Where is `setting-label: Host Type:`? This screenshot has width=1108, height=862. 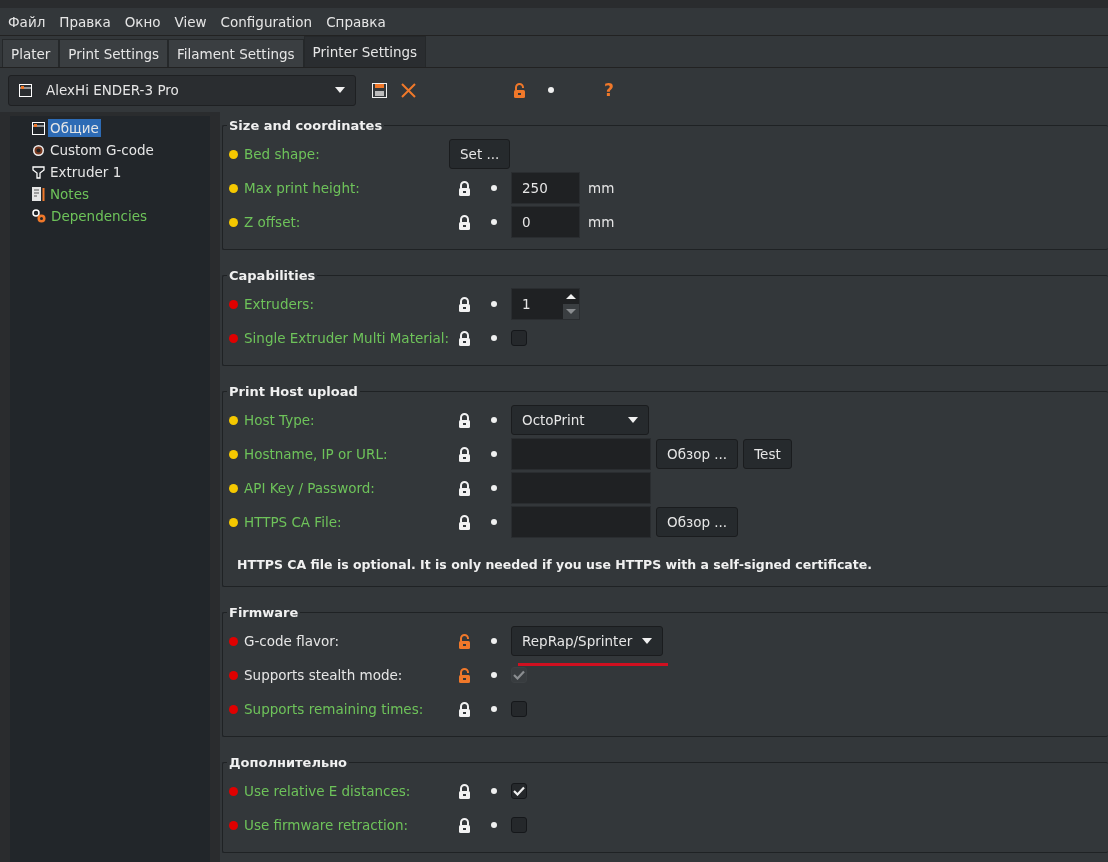
setting-label: Host Type: is located at coordinates (280, 420).